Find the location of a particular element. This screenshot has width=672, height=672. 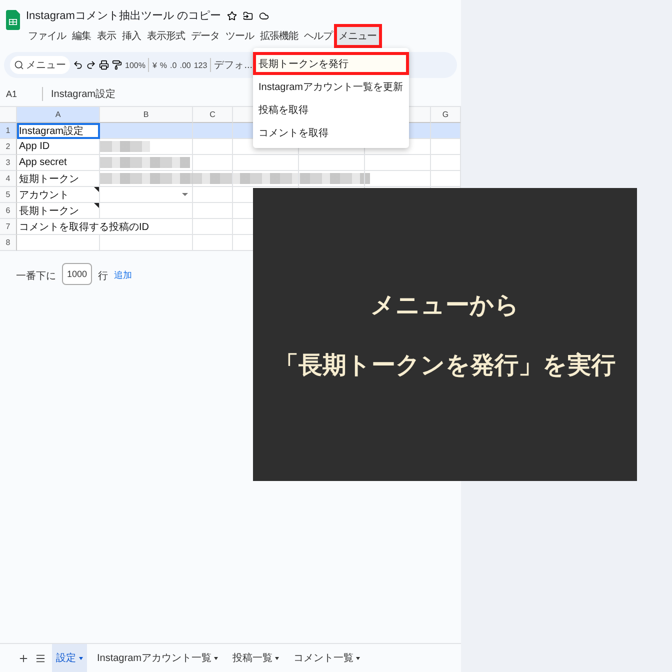

menu-item: ヘルプ is located at coordinates (318, 36).